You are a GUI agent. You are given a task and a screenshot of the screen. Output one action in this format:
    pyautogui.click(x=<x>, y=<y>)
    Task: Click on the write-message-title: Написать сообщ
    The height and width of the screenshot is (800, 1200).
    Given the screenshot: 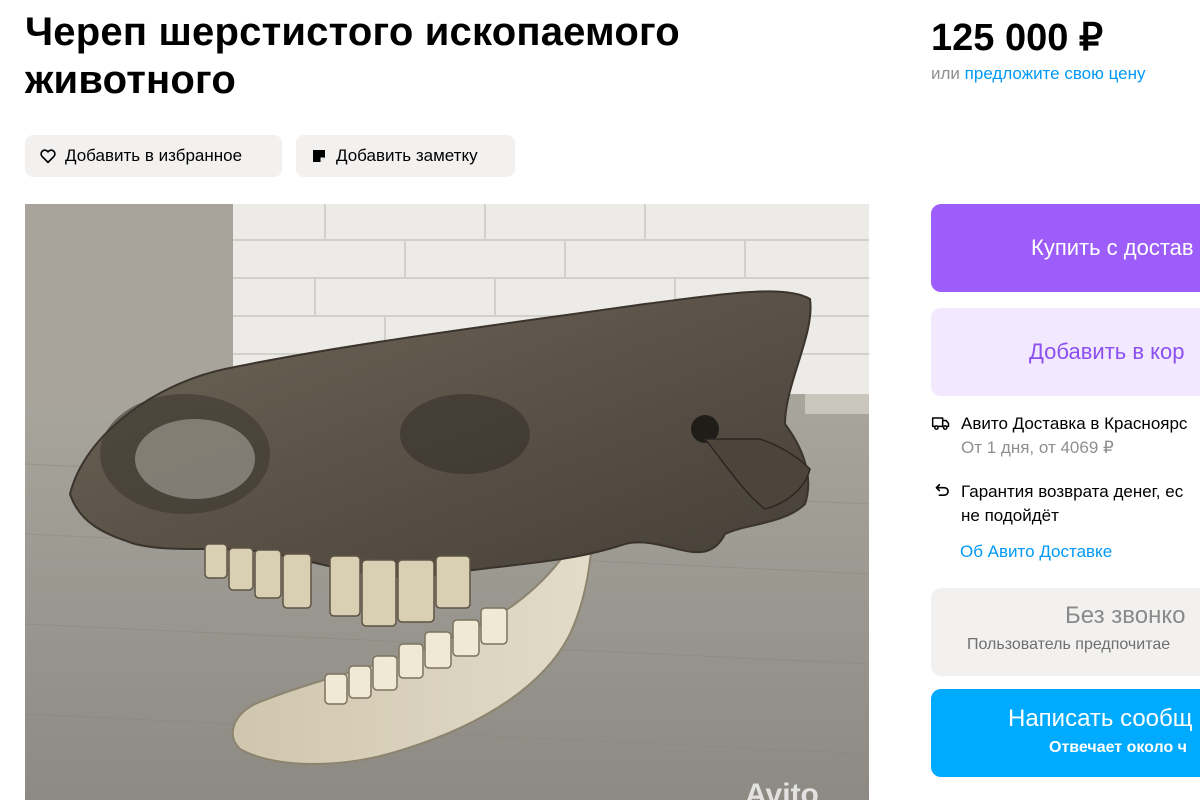 What is the action you would take?
    pyautogui.click(x=1100, y=718)
    